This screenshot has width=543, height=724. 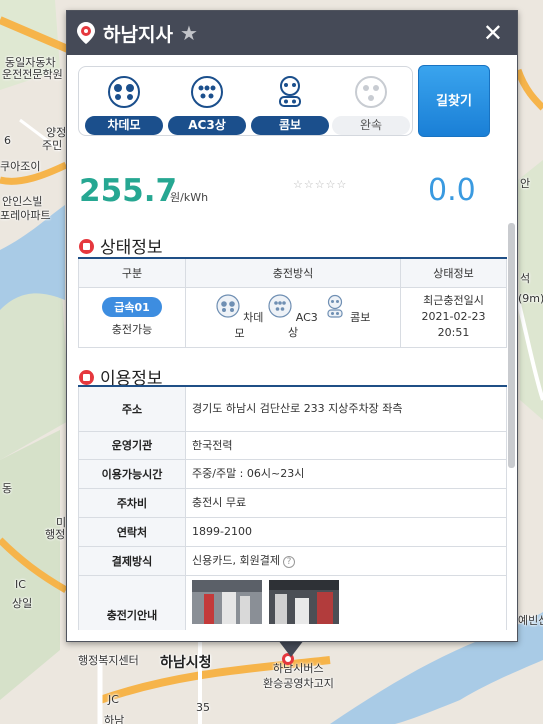 I want to click on row-value: 1899-2100, so click(x=346, y=531).